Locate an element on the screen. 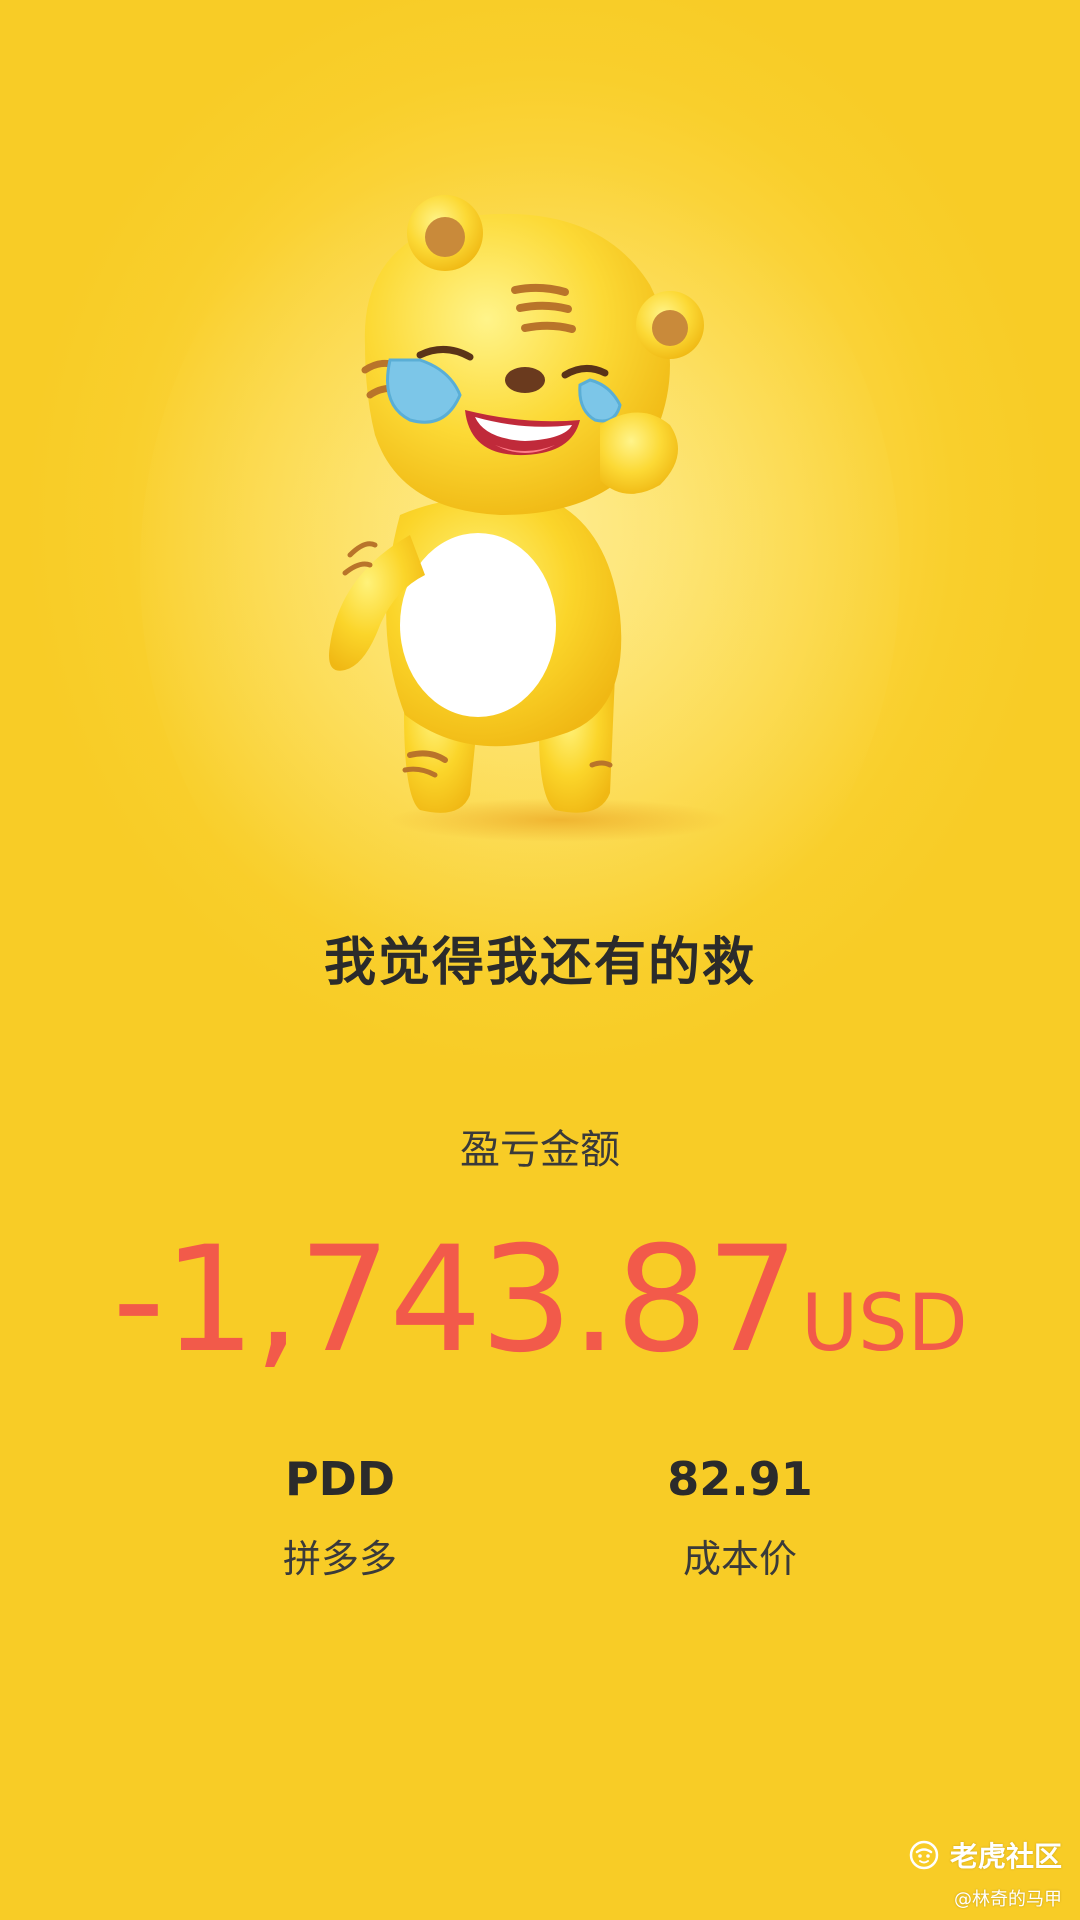 The height and width of the screenshot is (1920, 1080). pl-currency: USD is located at coordinates (884, 1324).